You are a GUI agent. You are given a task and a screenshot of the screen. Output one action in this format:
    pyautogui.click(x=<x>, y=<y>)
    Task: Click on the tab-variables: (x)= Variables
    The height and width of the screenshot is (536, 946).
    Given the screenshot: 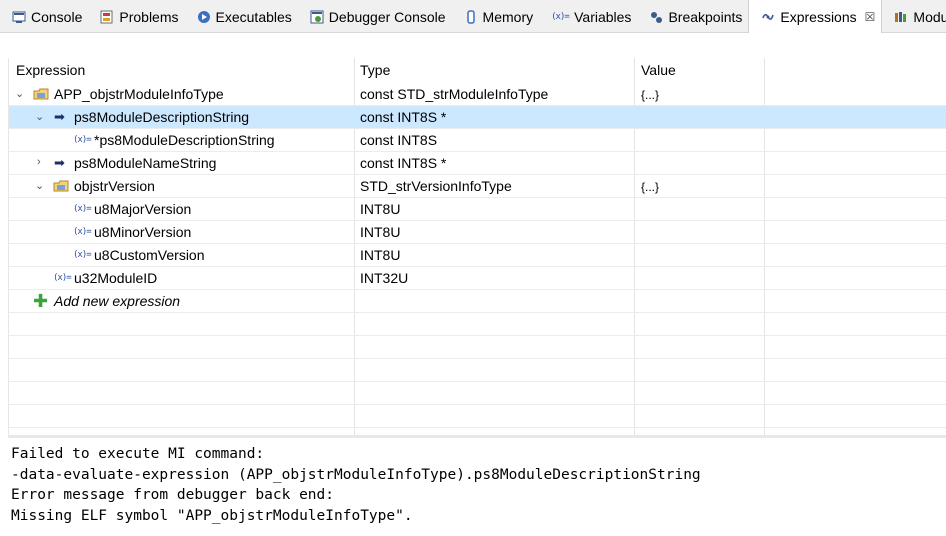 What is the action you would take?
    pyautogui.click(x=588, y=16)
    